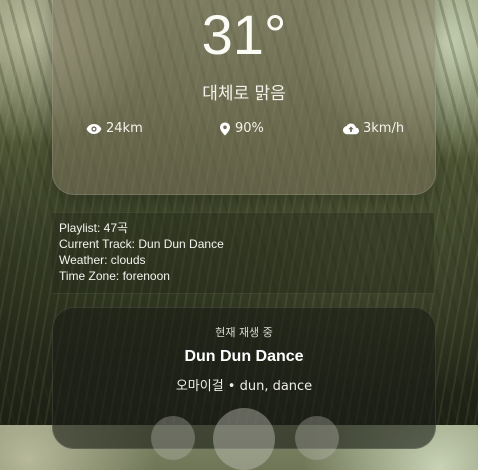  I want to click on track-title: Dun Dun Dance, so click(244, 356).